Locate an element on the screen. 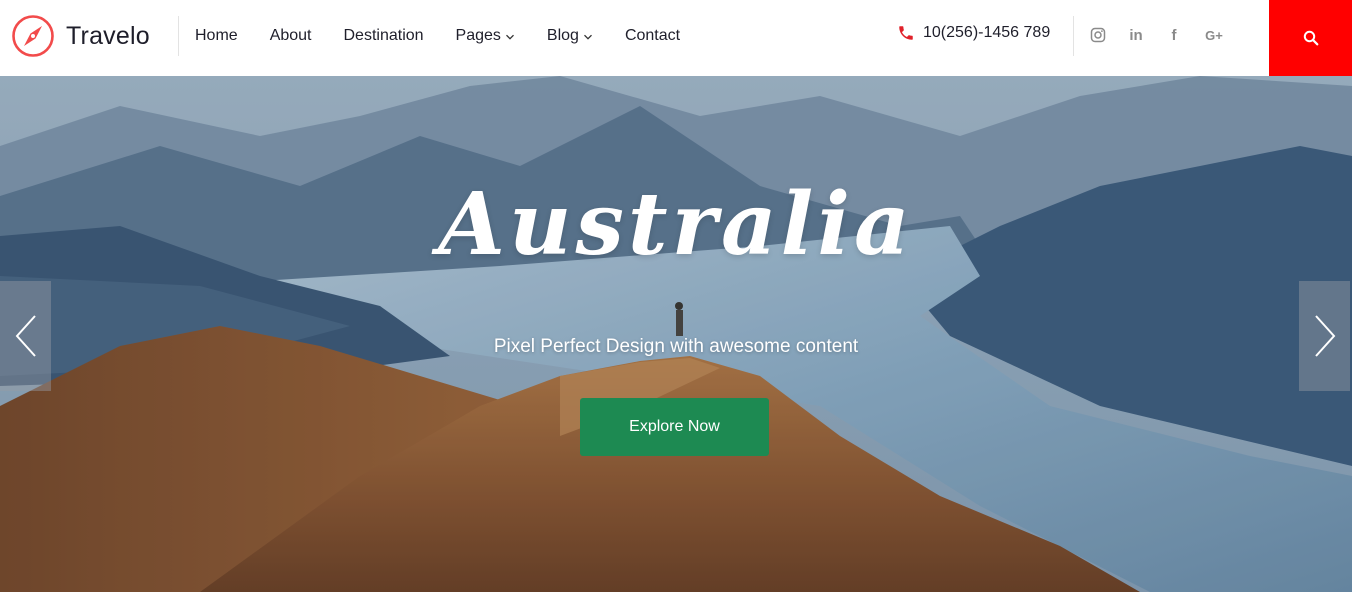 The width and height of the screenshot is (1352, 592). chevron-right-icon is located at coordinates (1324, 336).